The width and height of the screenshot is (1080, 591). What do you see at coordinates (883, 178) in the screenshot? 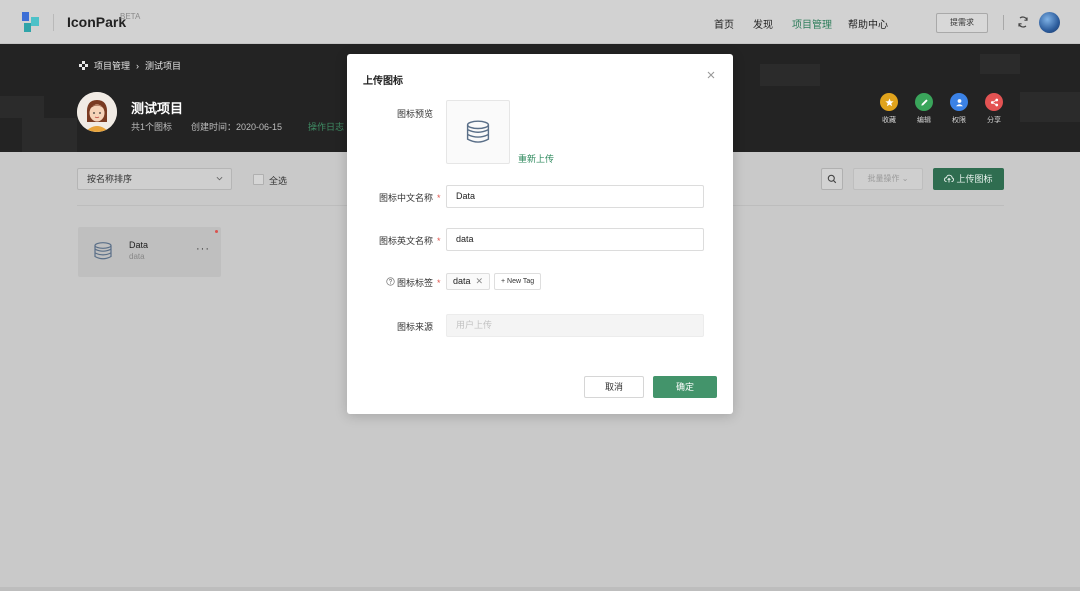
I see `batch-operation-label: 批量操作` at bounding box center [883, 178].